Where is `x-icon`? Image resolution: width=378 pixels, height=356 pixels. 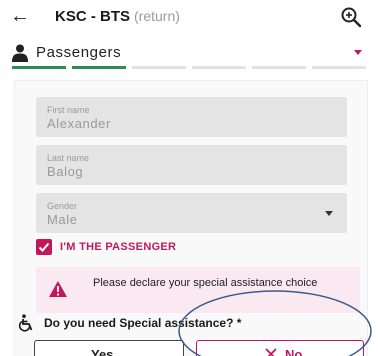
x-icon is located at coordinates (271, 352).